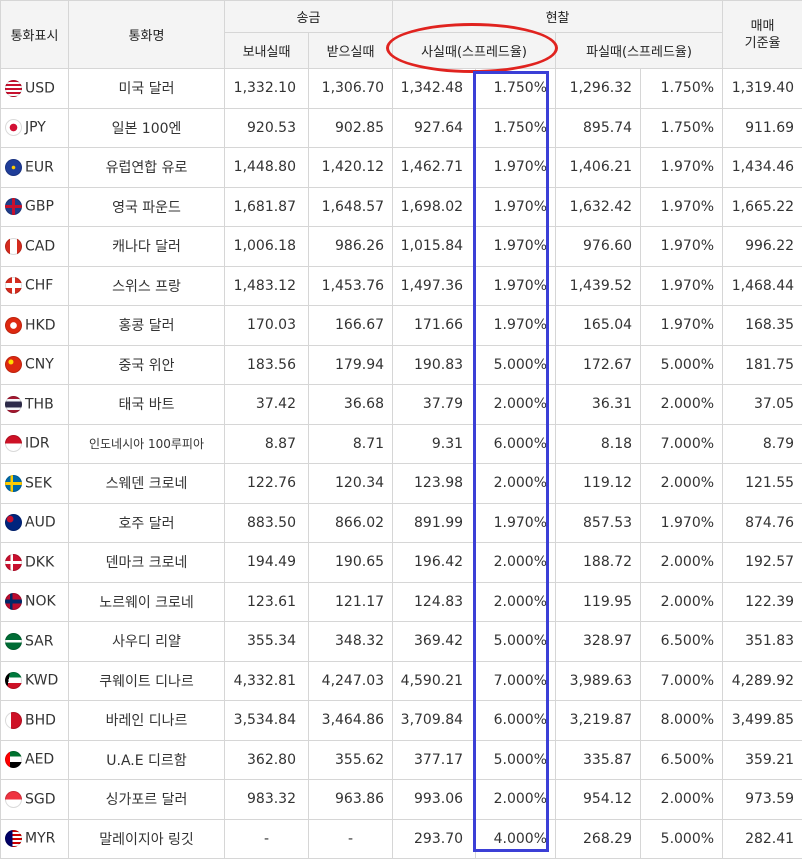 The width and height of the screenshot is (802, 859). I want to click on currency-code: GBP, so click(39, 207).